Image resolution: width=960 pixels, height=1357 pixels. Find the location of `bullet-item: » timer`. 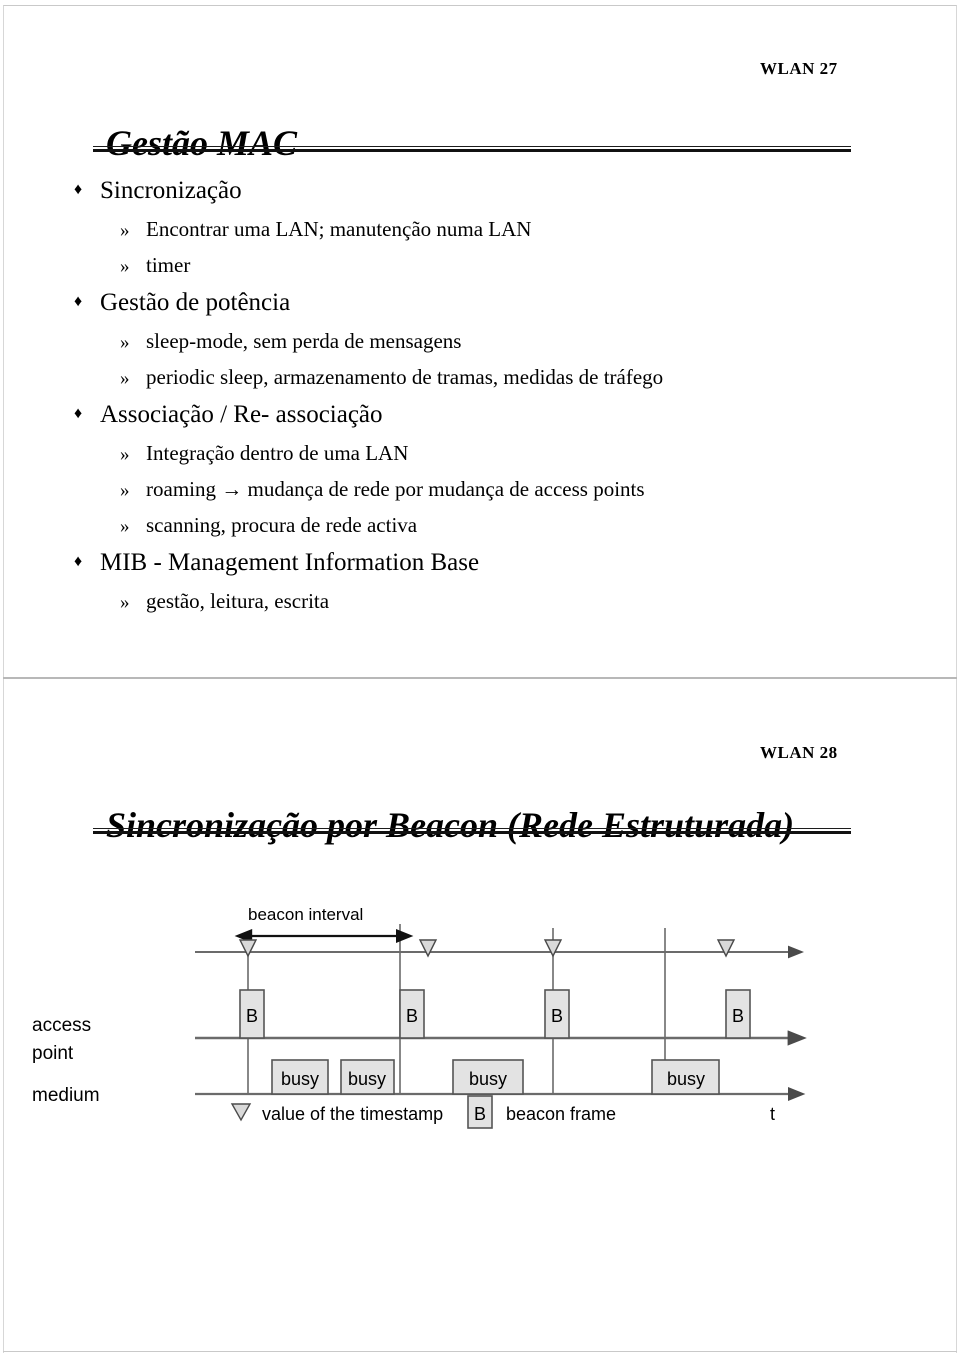

bullet-item: » timer is located at coordinates (484, 266).